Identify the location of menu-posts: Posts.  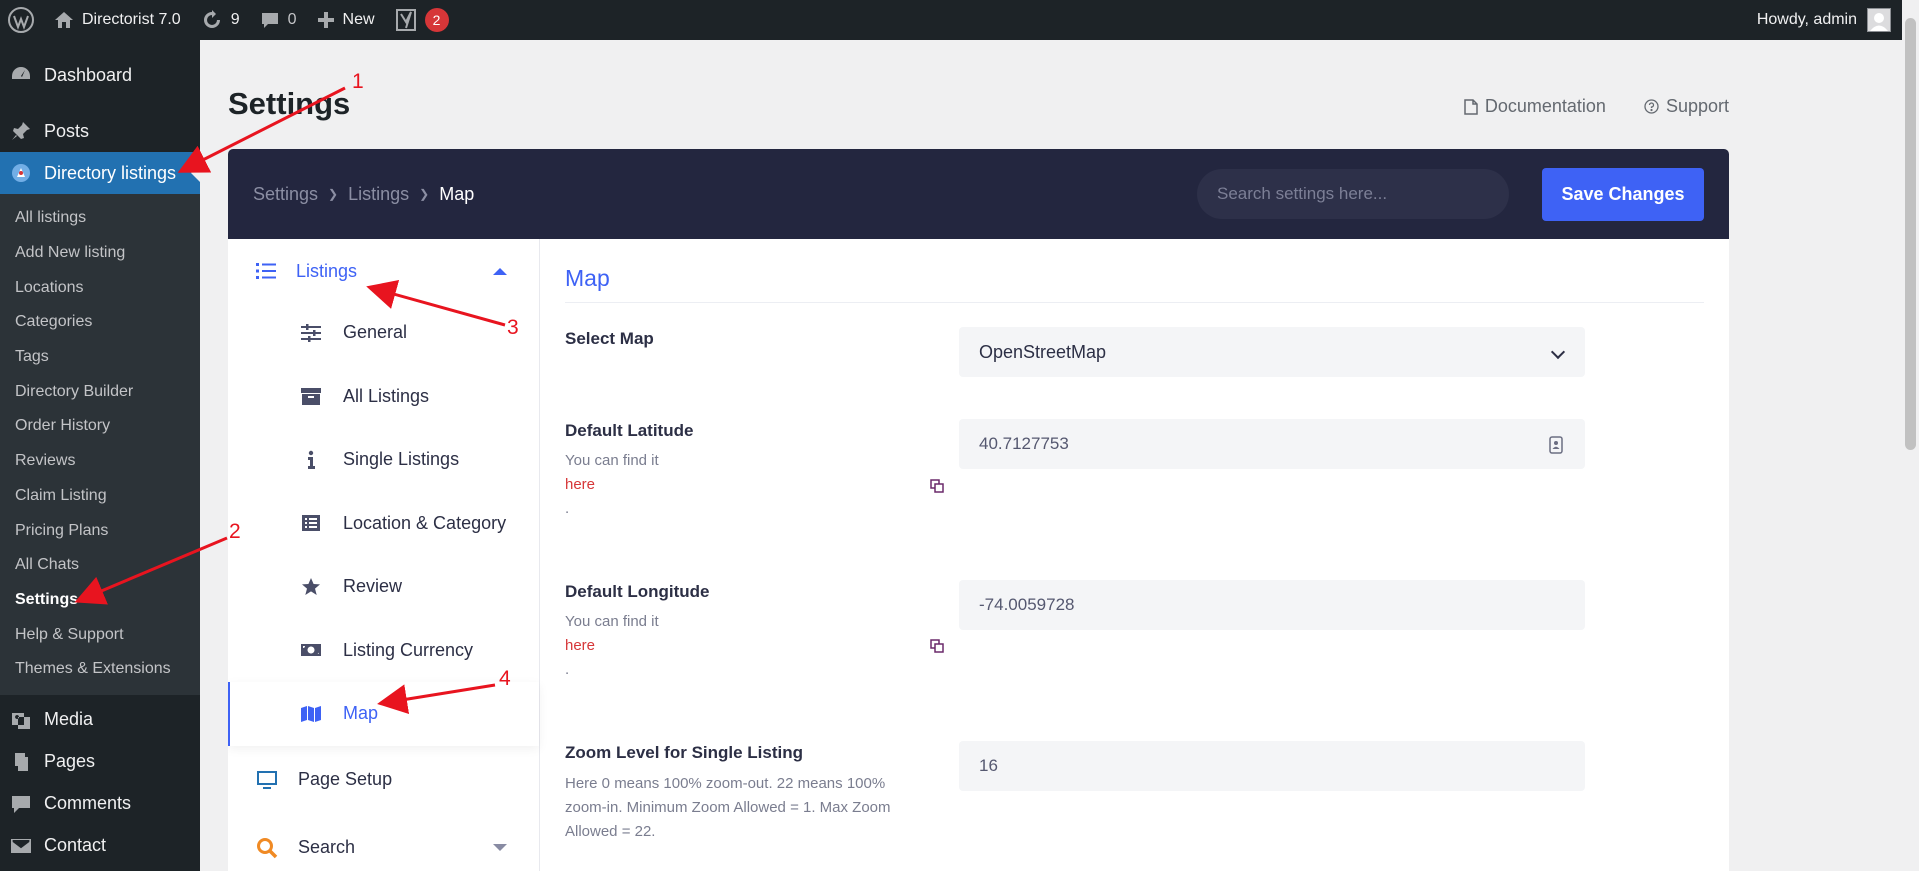
(100, 131).